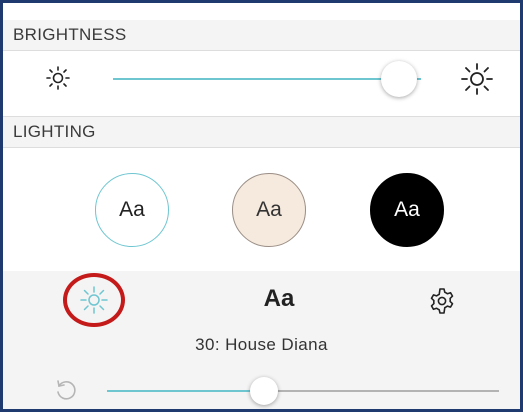  I want to click on sun-small-icon, so click(58, 78).